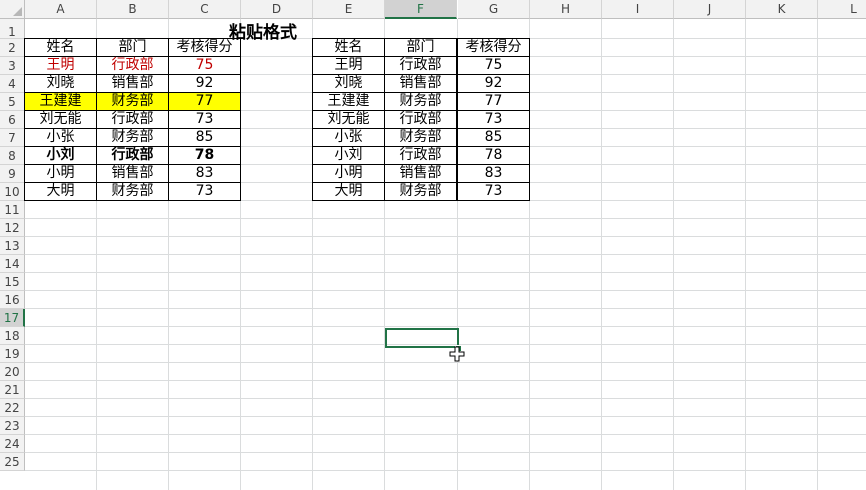 This screenshot has width=866, height=490. What do you see at coordinates (132, 47) in the screenshot?
I see `left-table-header-cell: 部门` at bounding box center [132, 47].